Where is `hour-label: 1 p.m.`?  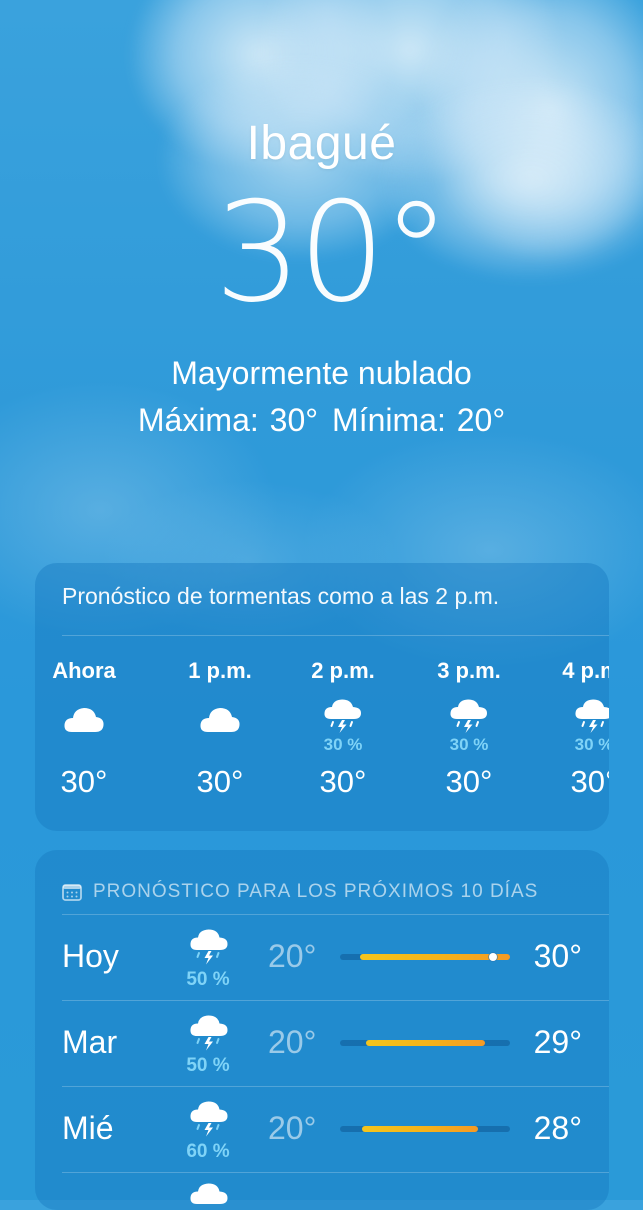
hour-label: 1 p.m. is located at coordinates (220, 670).